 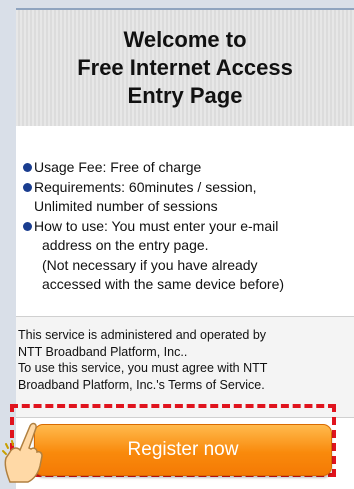 I want to click on requirements-text: Requirements: 60minutes / session,, so click(x=145, y=186).